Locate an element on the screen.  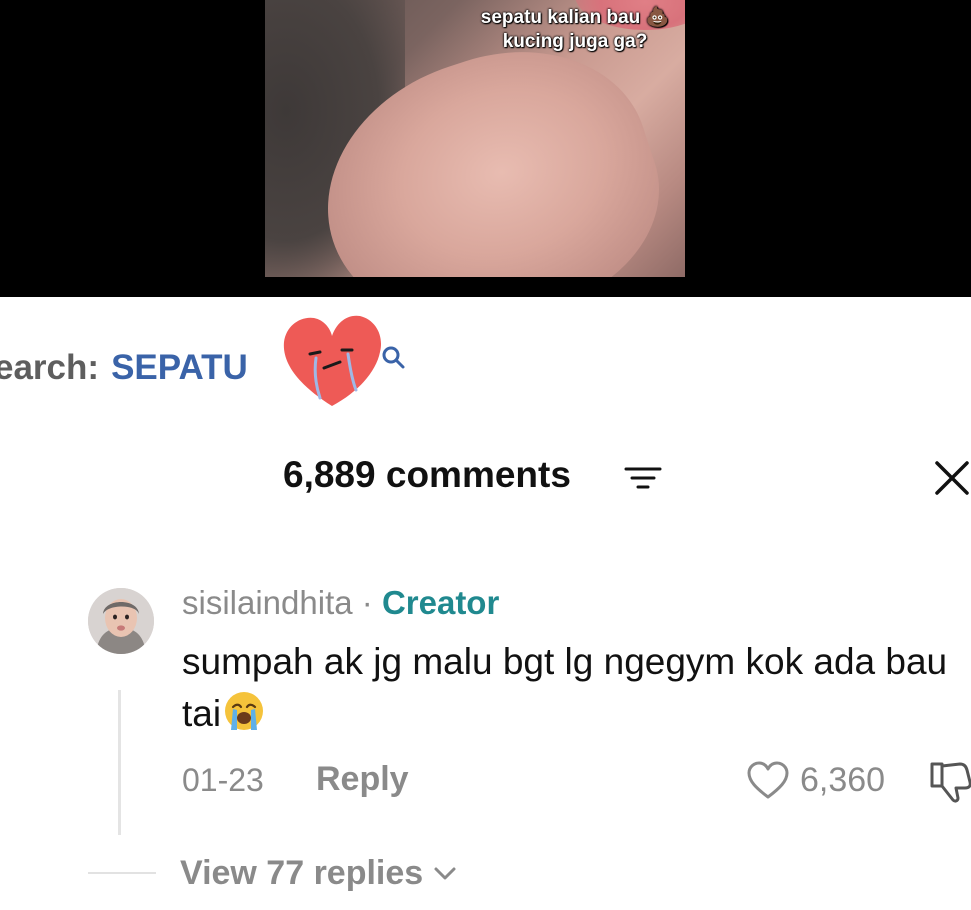
crying-heart-sticker-icon is located at coordinates (332, 360).